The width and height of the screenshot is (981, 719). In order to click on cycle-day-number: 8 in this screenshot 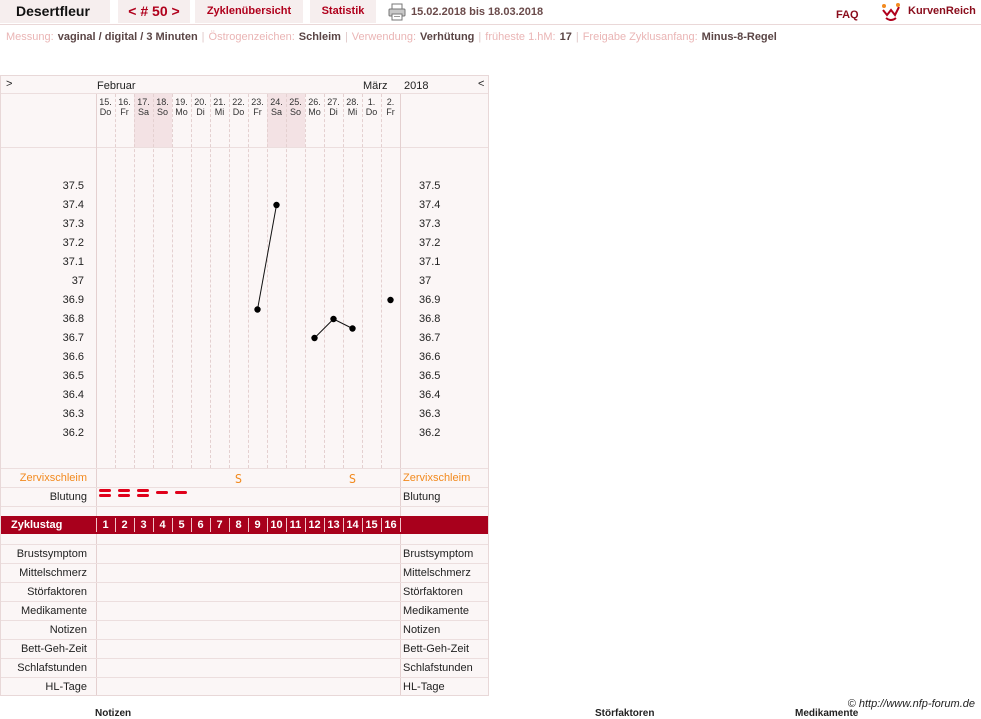, I will do `click(238, 525)`.